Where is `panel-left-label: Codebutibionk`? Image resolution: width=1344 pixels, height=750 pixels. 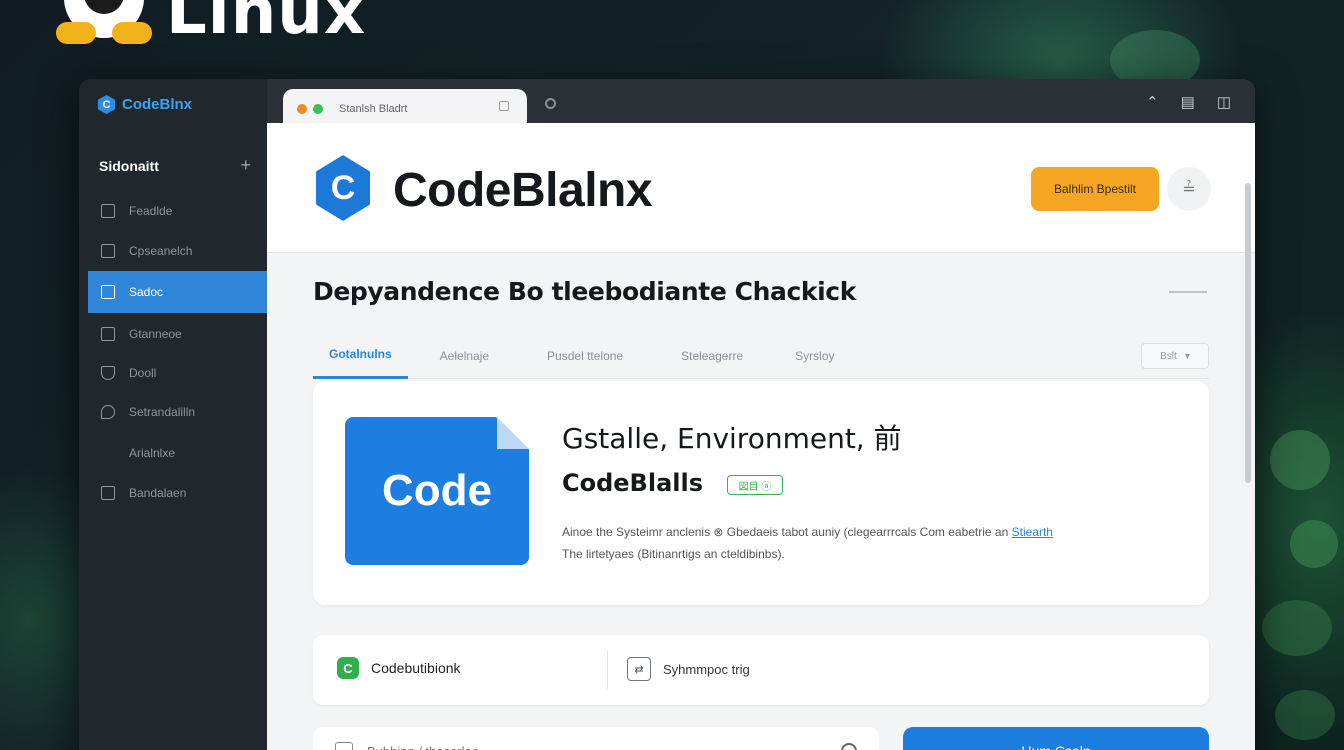 panel-left-label: Codebutibionk is located at coordinates (416, 668).